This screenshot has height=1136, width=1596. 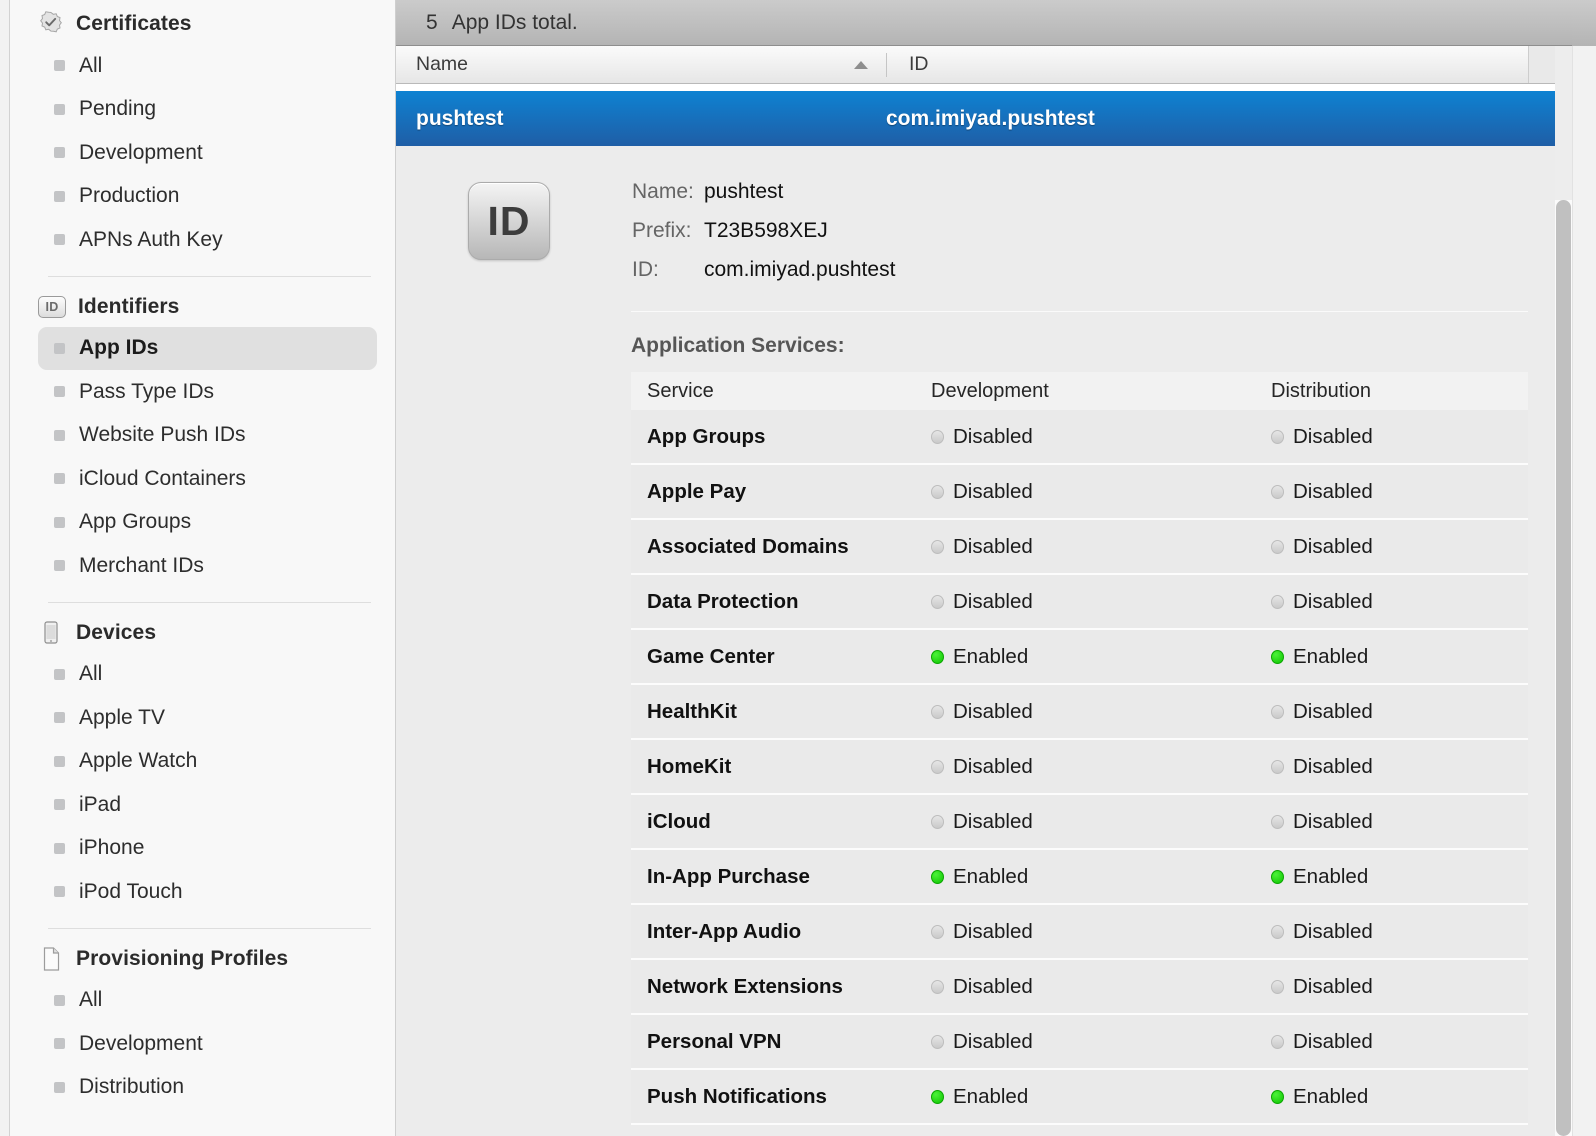 What do you see at coordinates (996, 23) in the screenshot?
I see `summary-toolbar: 5 App IDs total.` at bounding box center [996, 23].